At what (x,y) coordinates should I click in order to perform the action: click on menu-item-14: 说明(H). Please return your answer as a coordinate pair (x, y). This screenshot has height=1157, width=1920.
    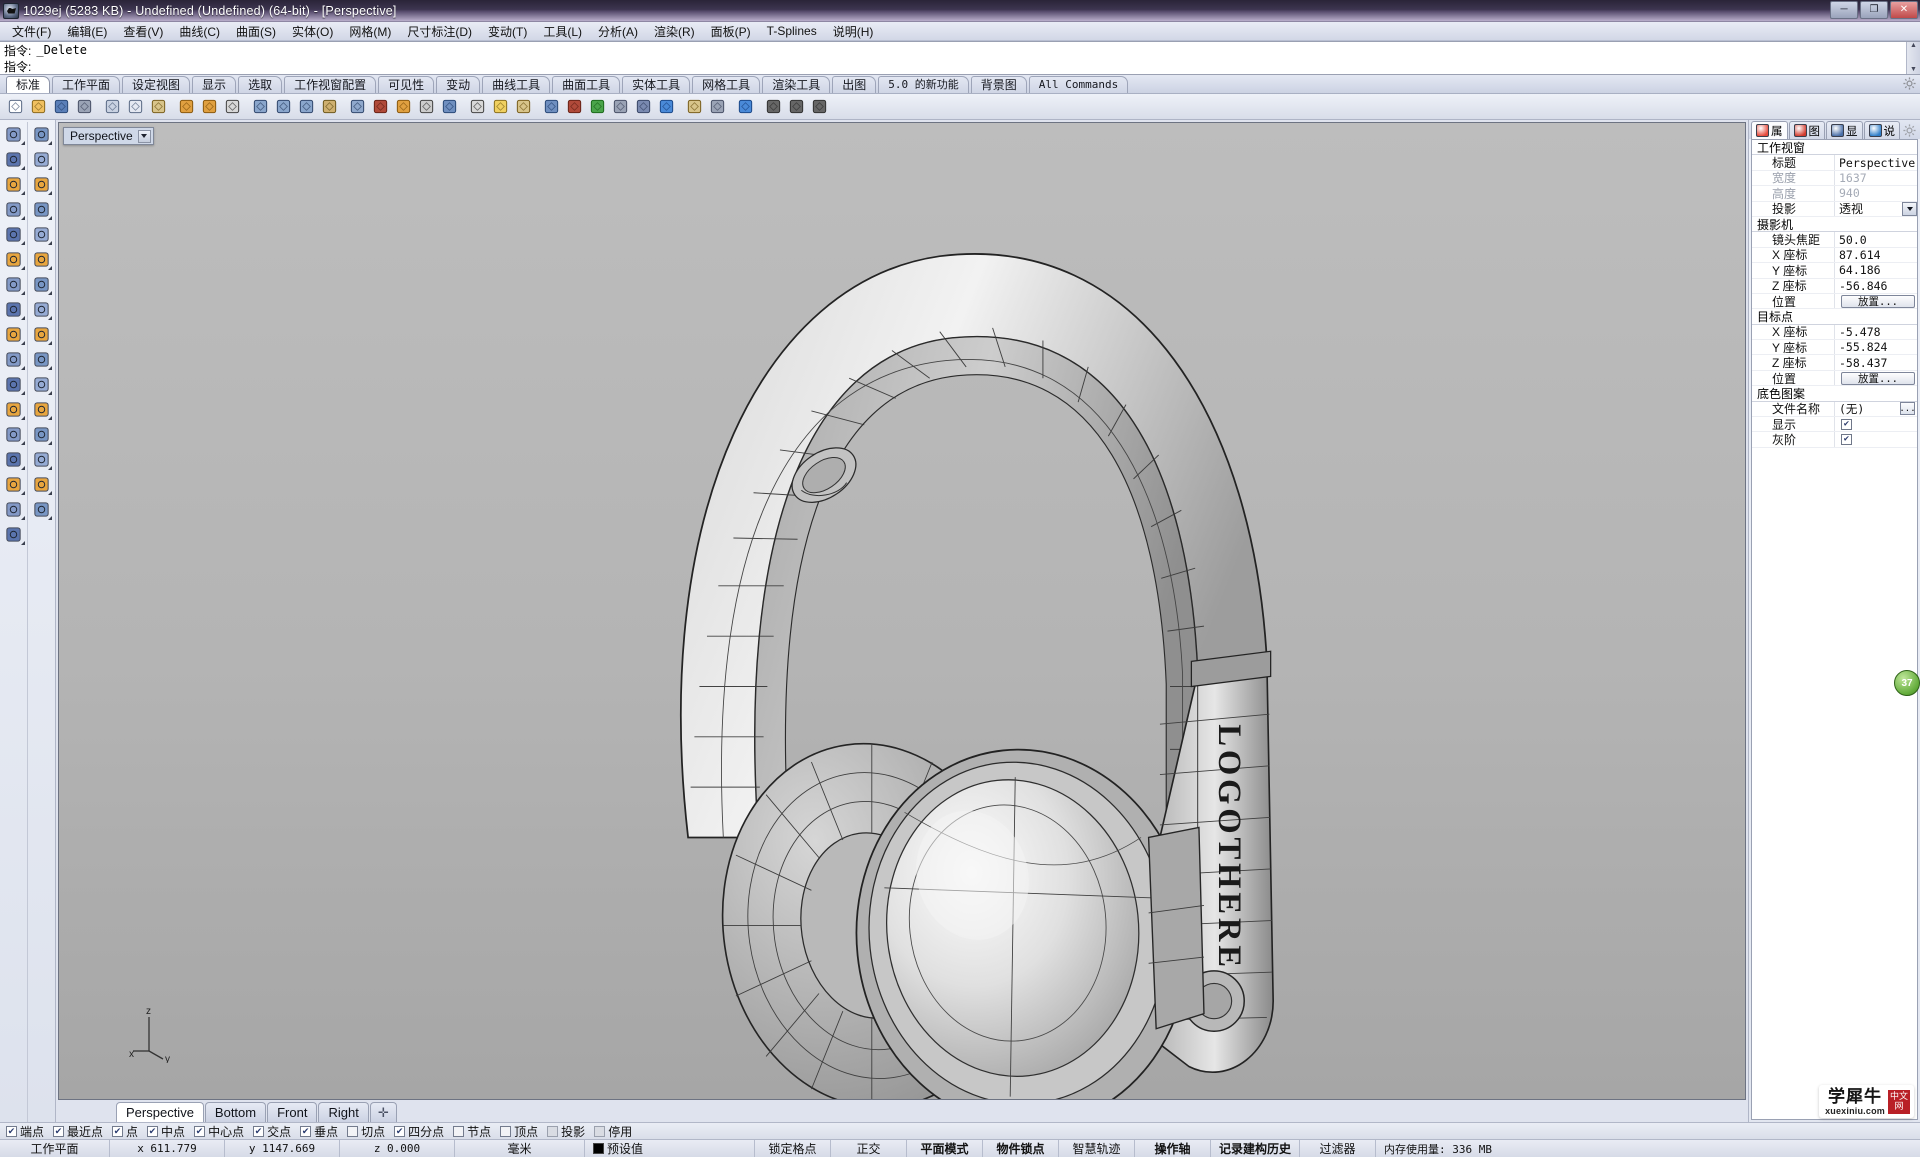
    Looking at the image, I should click on (853, 31).